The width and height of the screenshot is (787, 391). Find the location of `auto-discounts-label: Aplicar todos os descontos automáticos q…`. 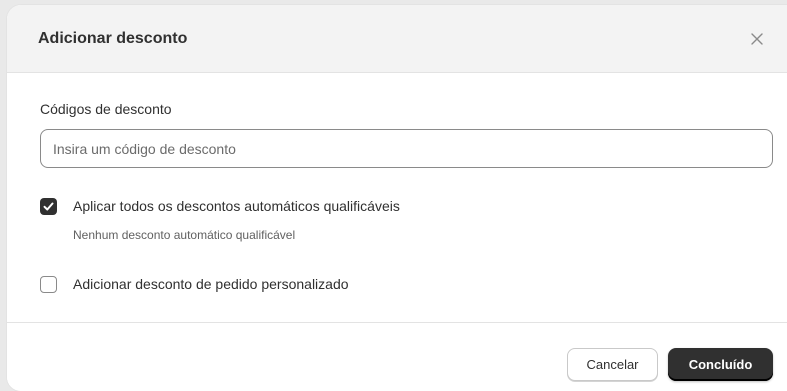

auto-discounts-label: Aplicar todos os descontos automáticos q… is located at coordinates (236, 206).